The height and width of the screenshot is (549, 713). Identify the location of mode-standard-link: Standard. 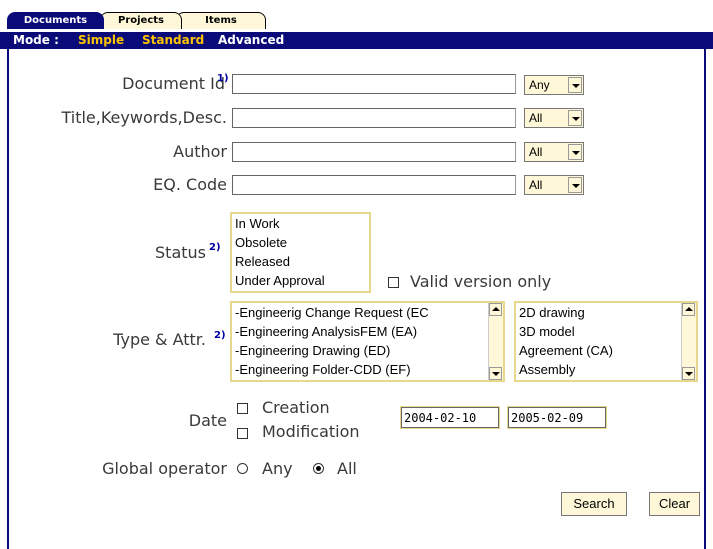
(173, 40).